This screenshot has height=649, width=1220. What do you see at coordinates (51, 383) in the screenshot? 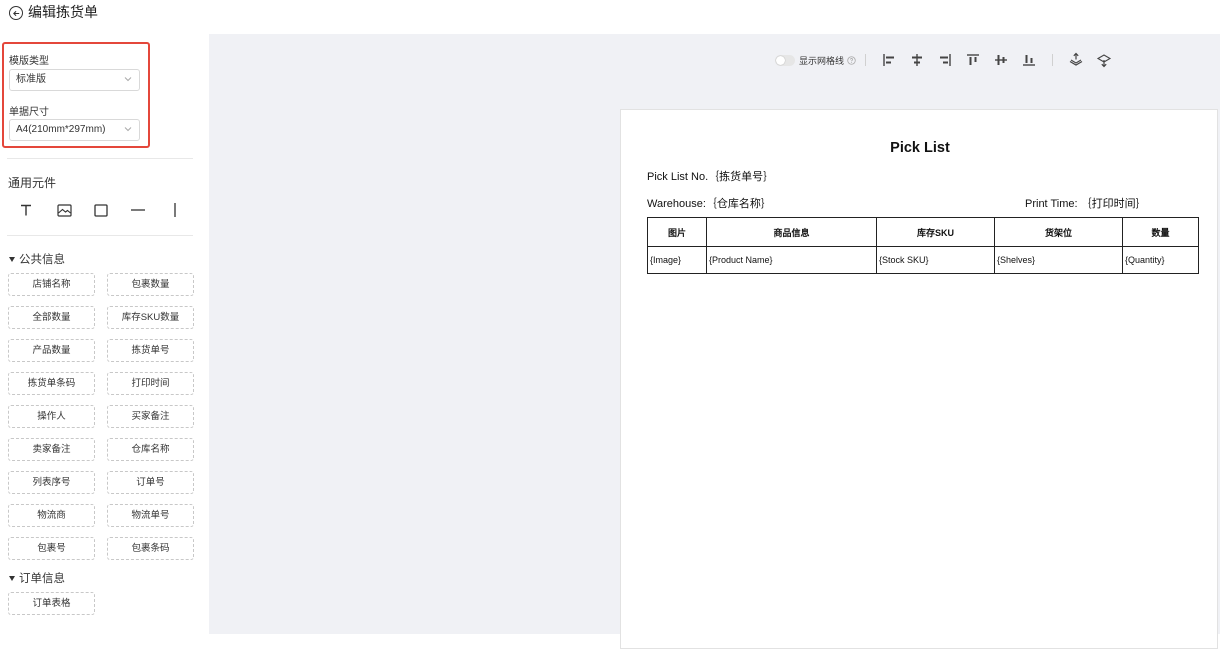
I see `component-chip: 拣货单条码` at bounding box center [51, 383].